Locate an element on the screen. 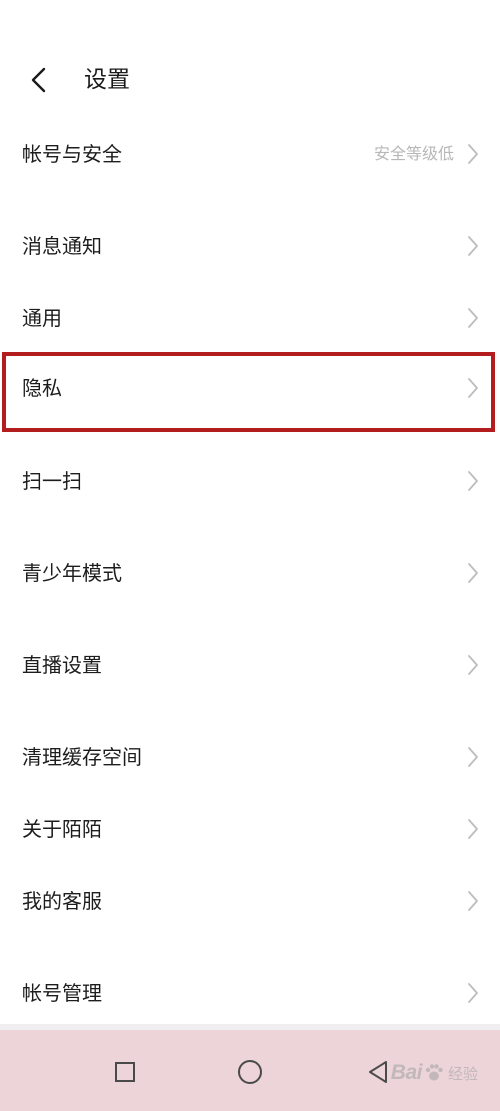 The image size is (500, 1111). system-navigation-bar: Bai 经验 is located at coordinates (250, 1070).